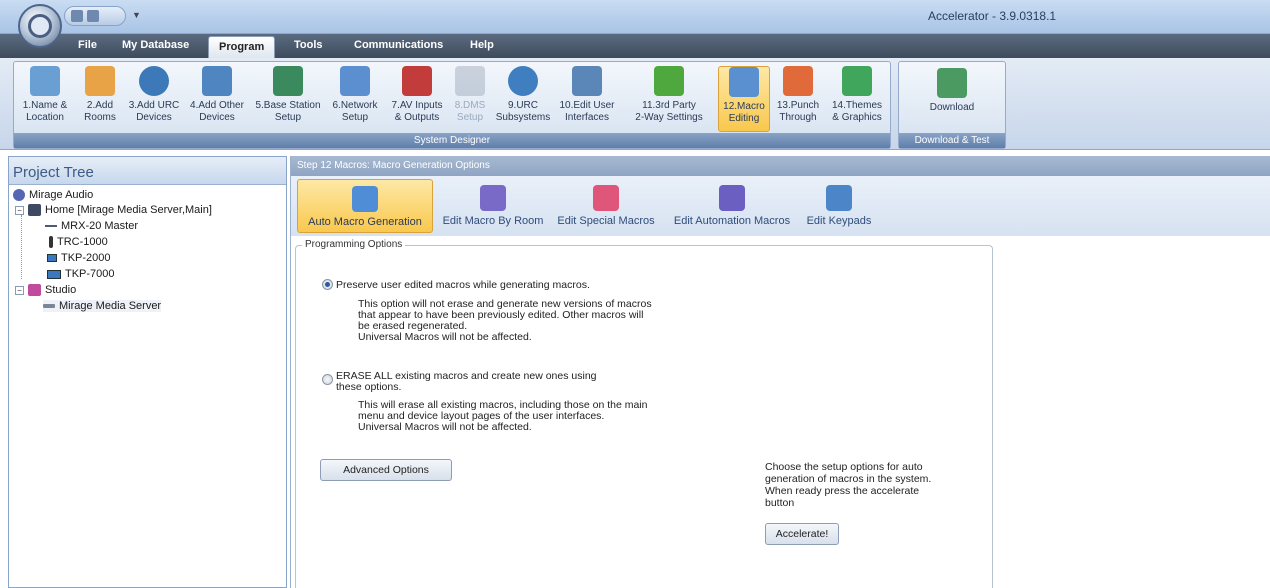  Describe the element at coordinates (398, 45) in the screenshot. I see `tab-communications: Communications` at that location.